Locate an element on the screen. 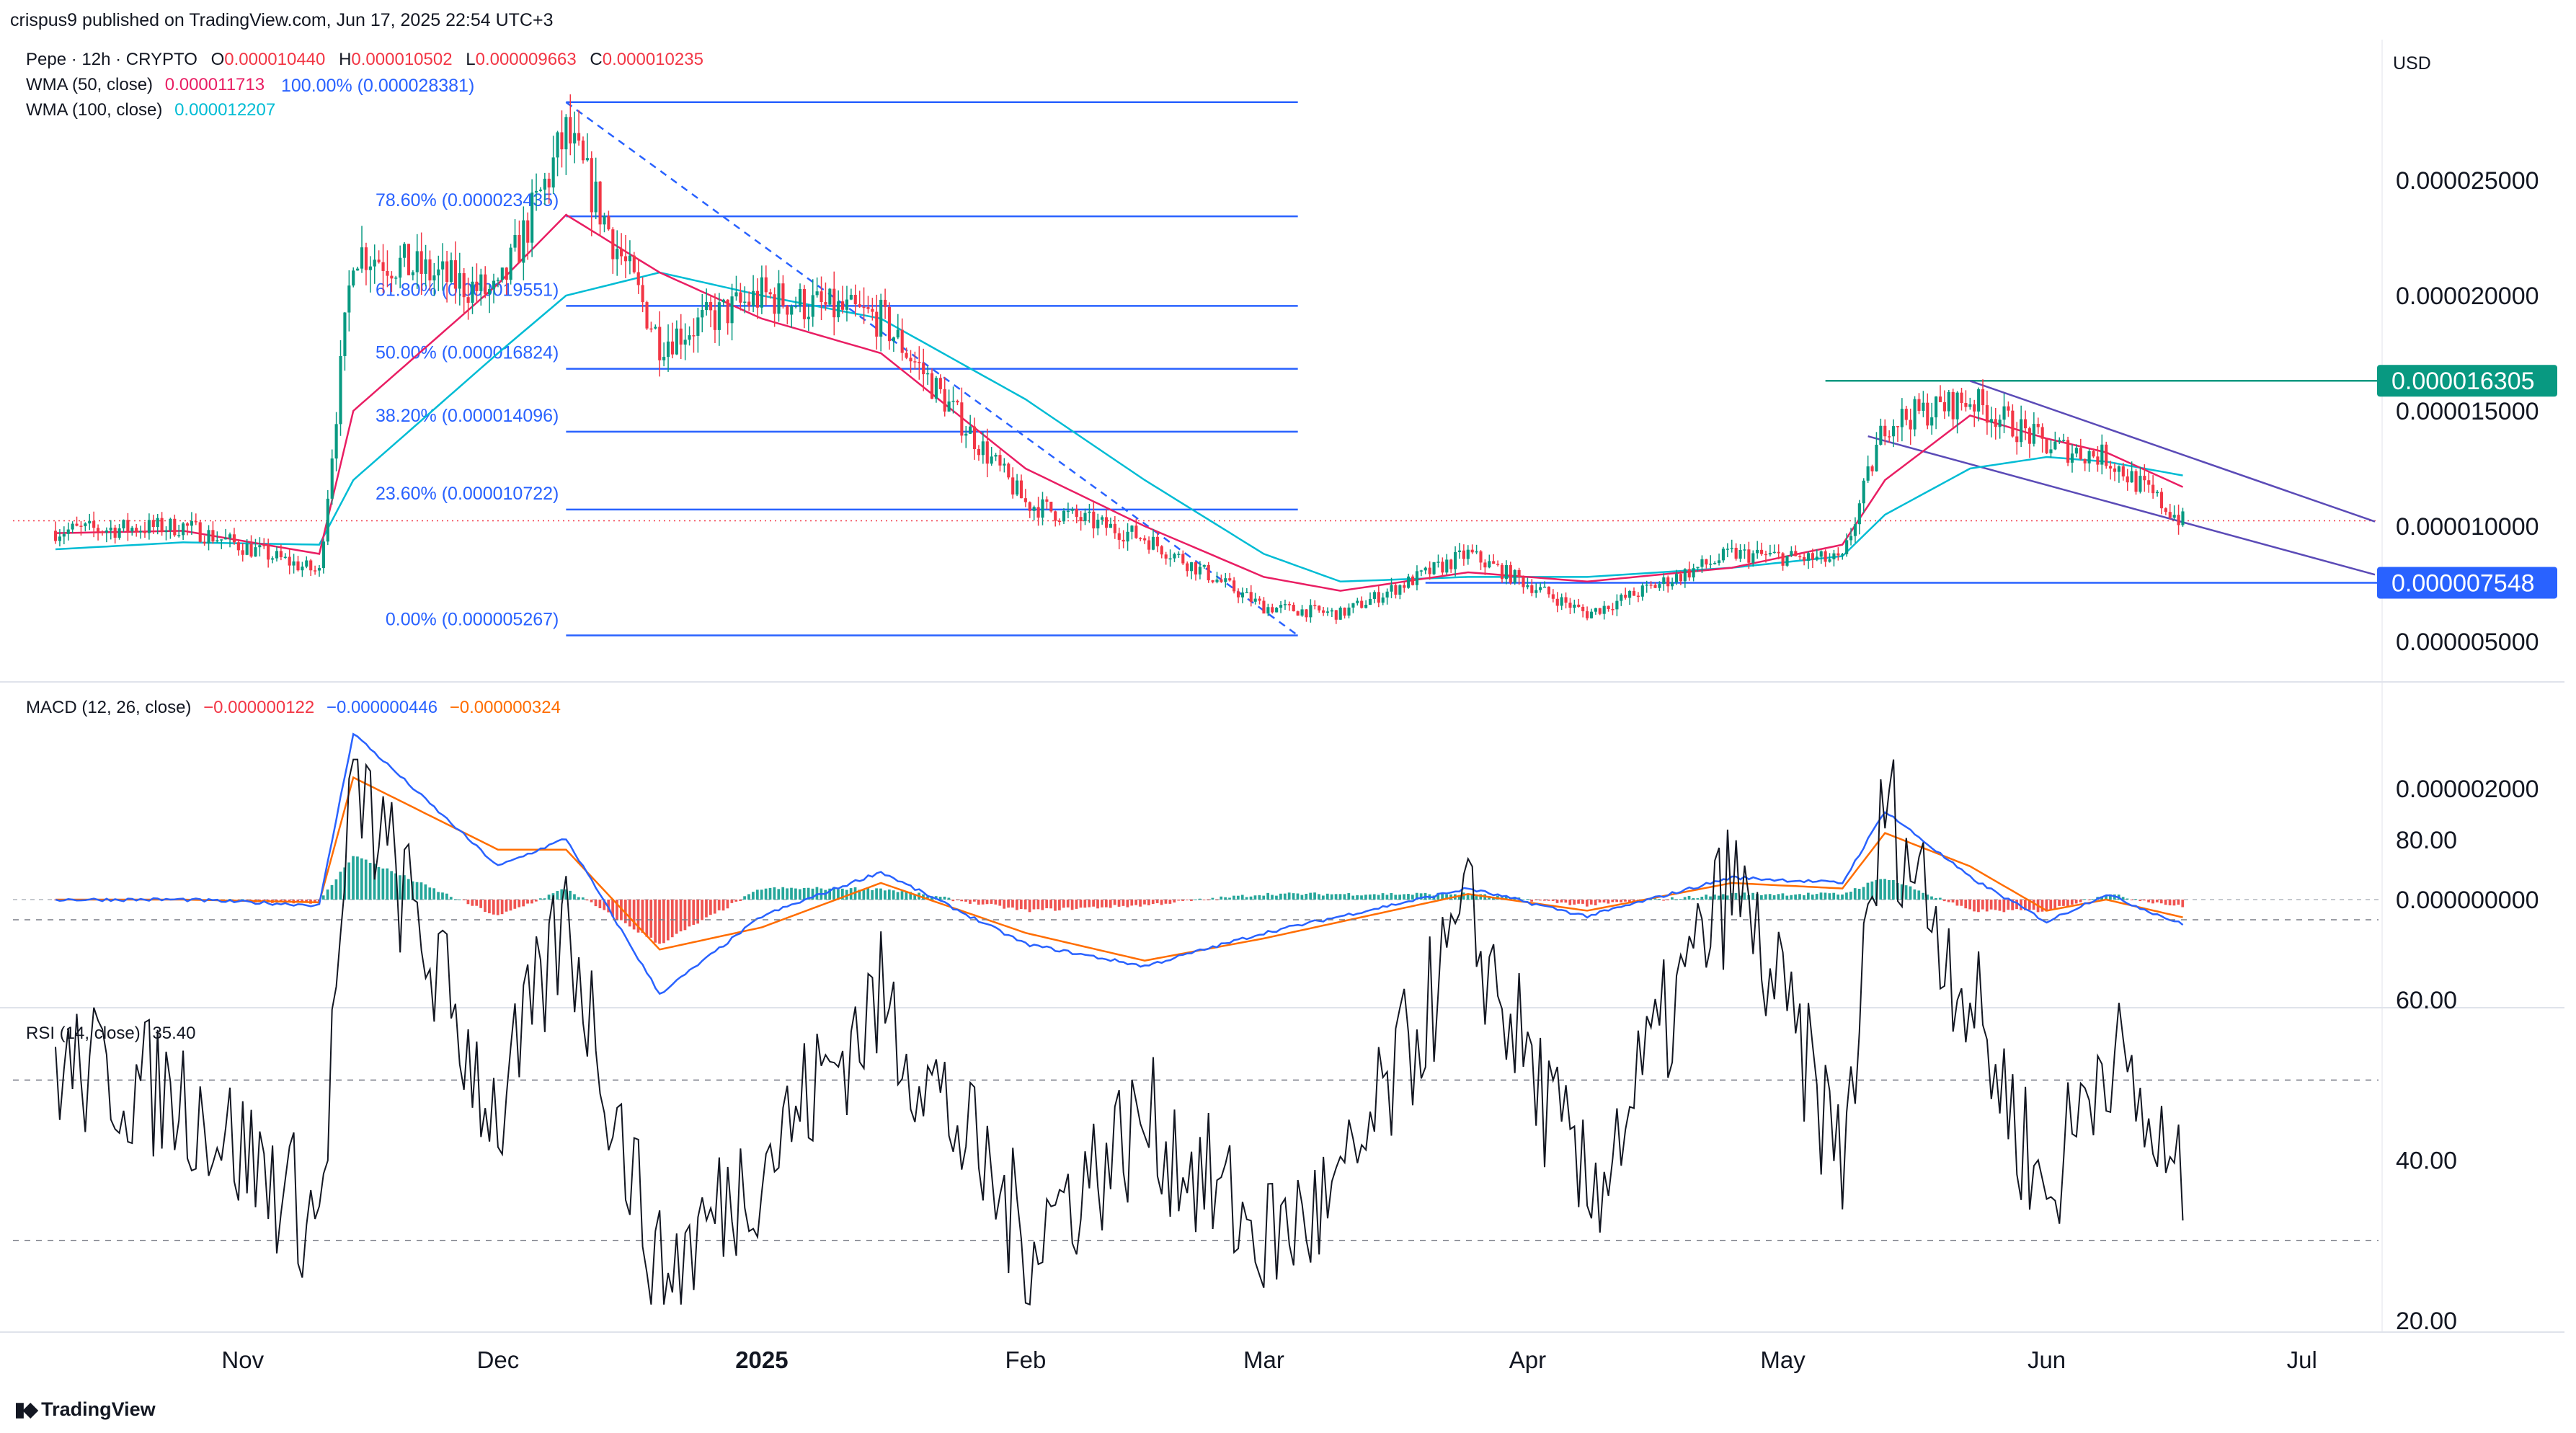 The image size is (2576, 1433). fib-level-label-0: 100.00% (0.000028381) is located at coordinates (377, 86).